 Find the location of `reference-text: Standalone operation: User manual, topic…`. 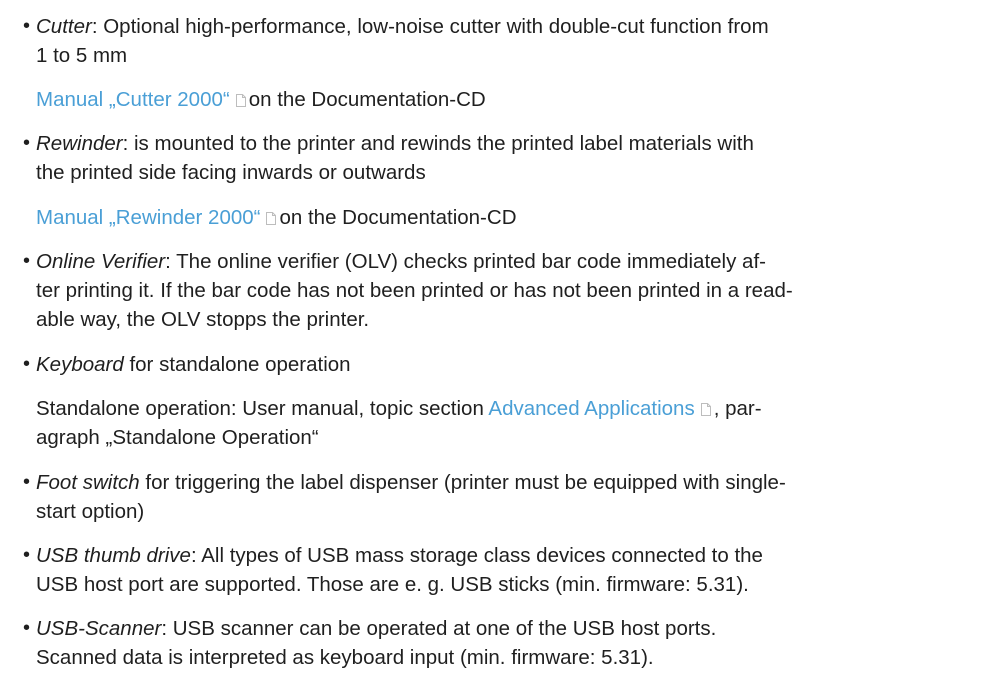

reference-text: Standalone operation: User manual, topic… is located at coordinates (262, 408).